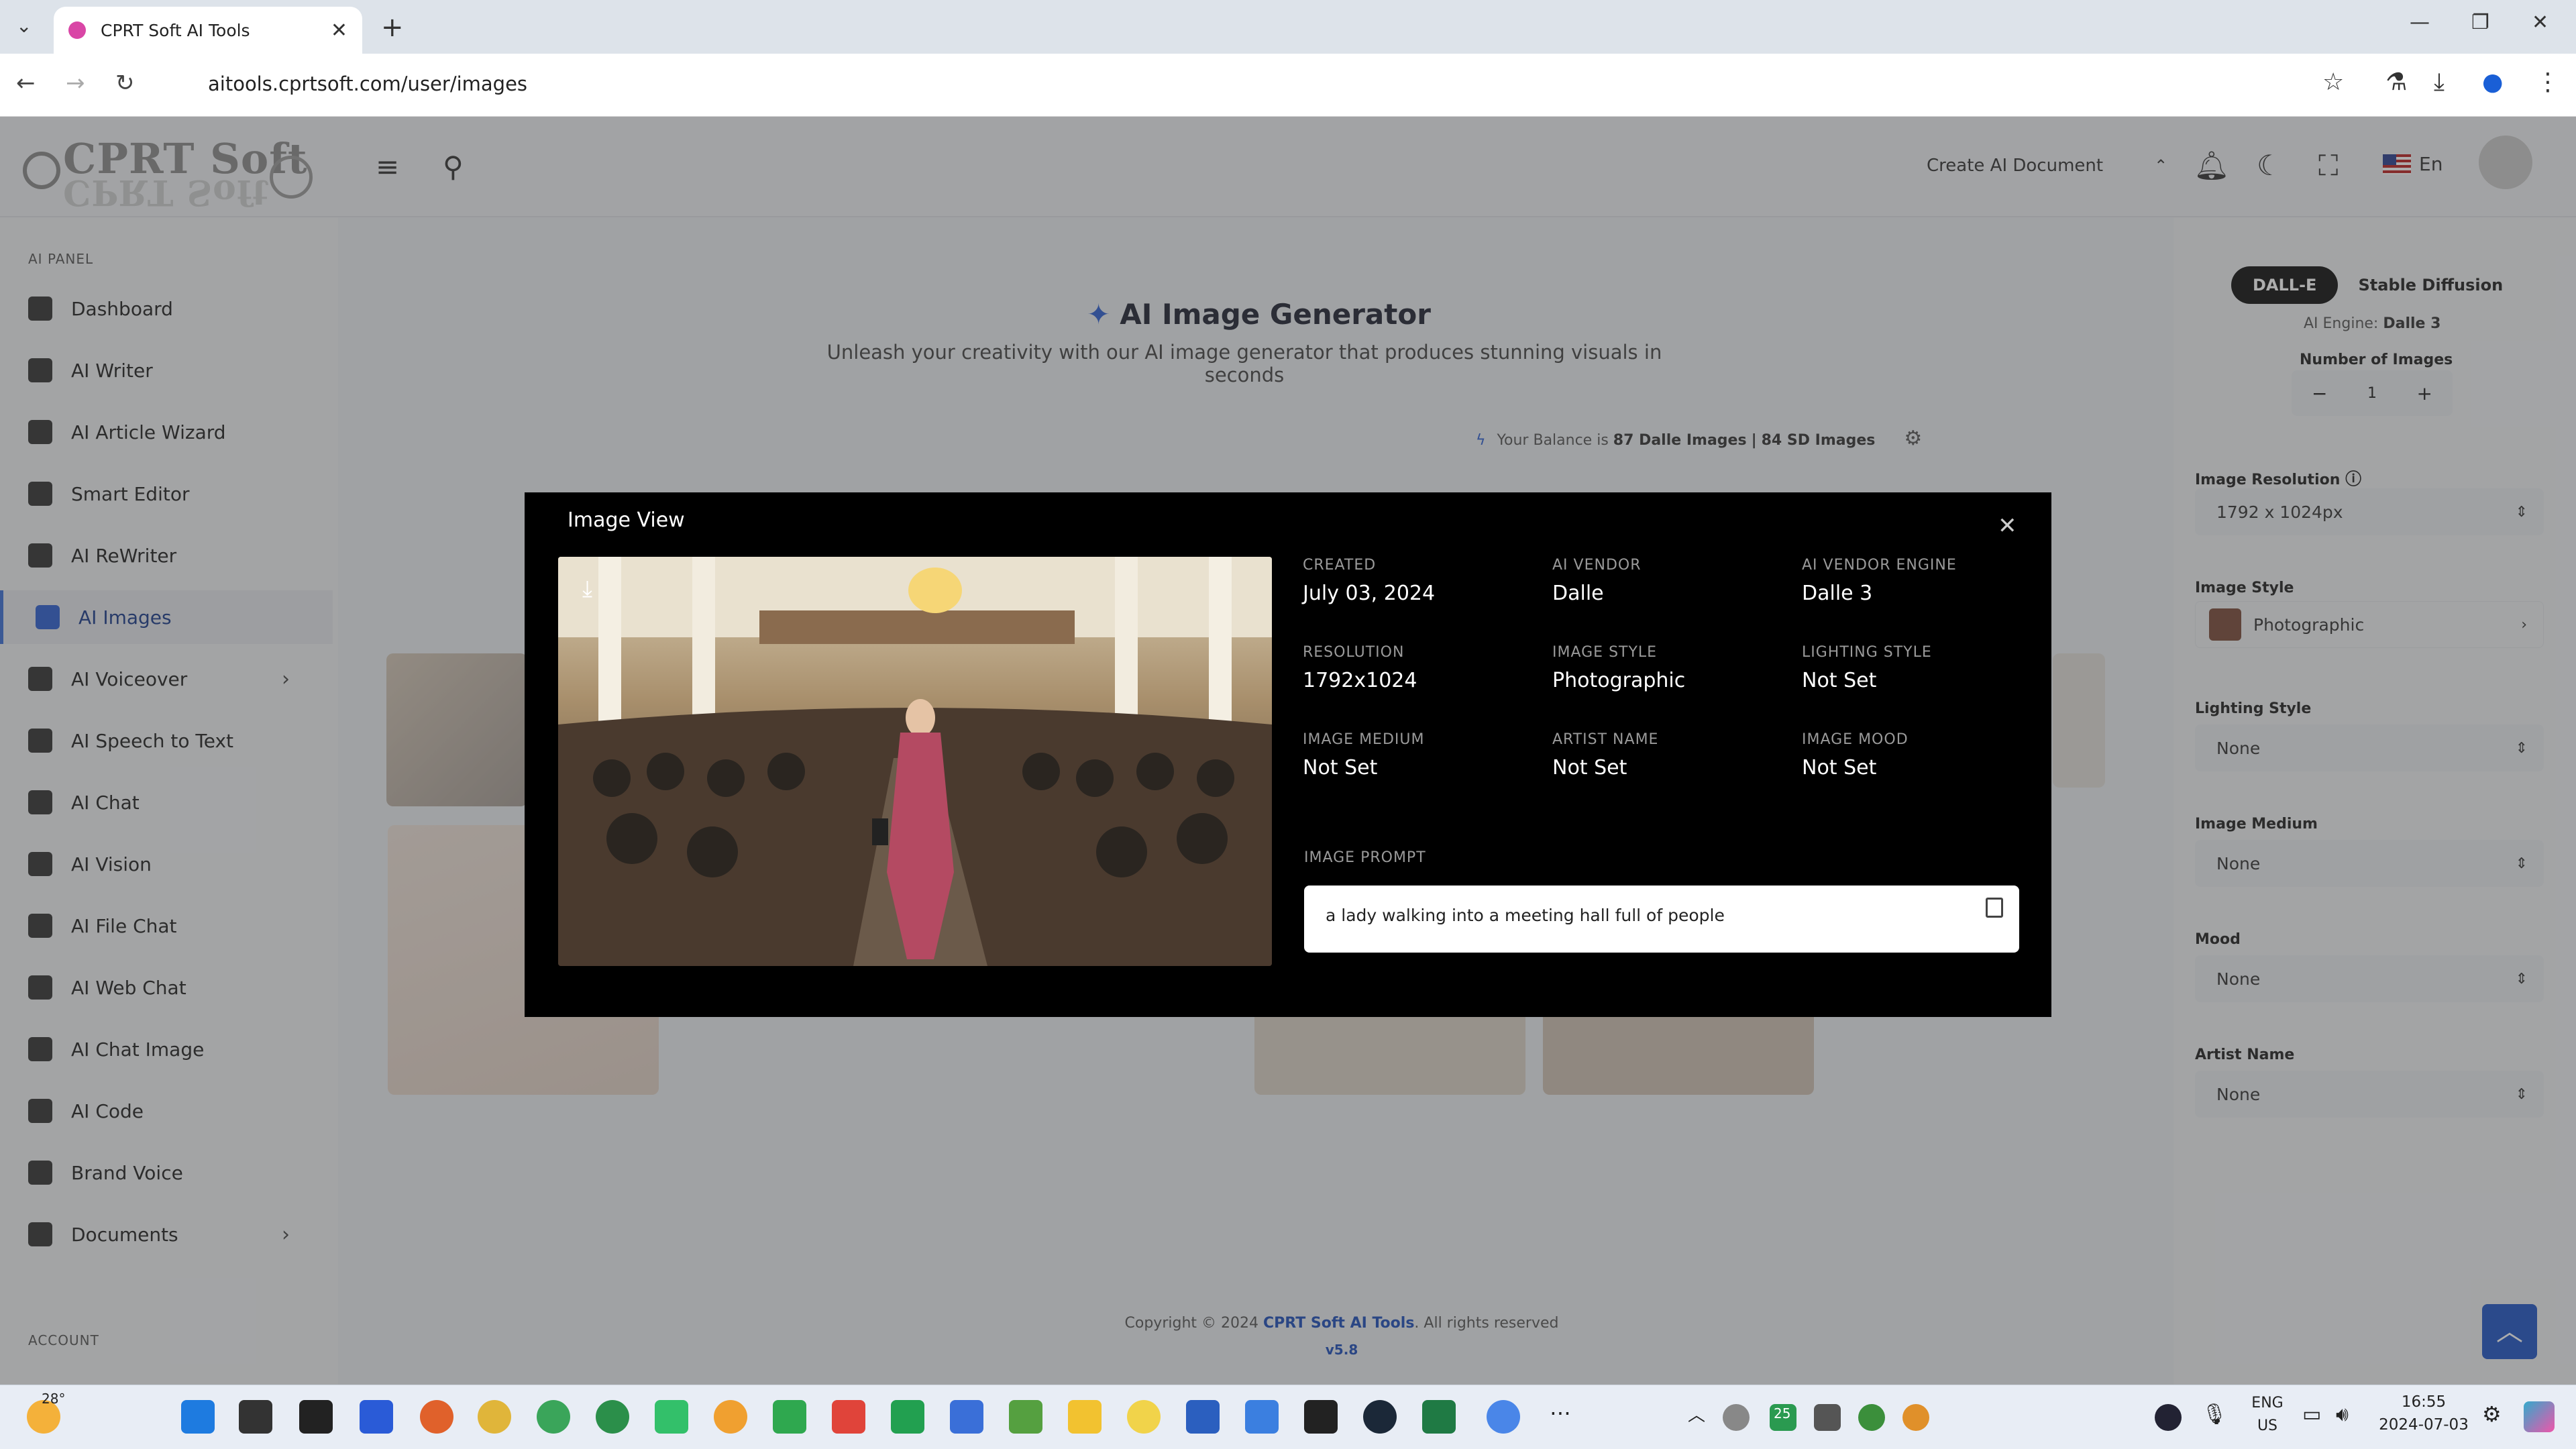  Describe the element at coordinates (392, 27) in the screenshot. I see `new-tab-icon: +` at that location.